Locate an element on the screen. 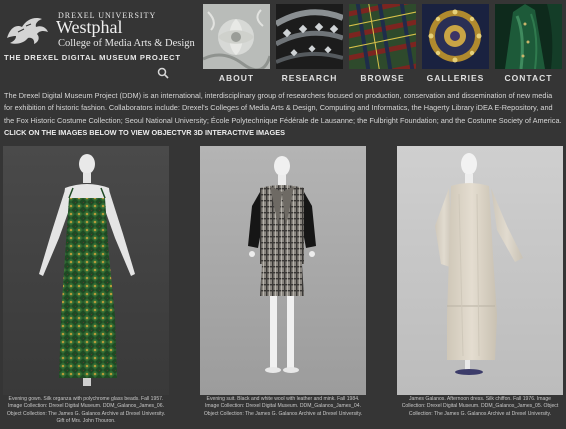 Image resolution: width=566 pixels, height=429 pixels. nav-item-galleries: GALLERIES is located at coordinates (455, 45).